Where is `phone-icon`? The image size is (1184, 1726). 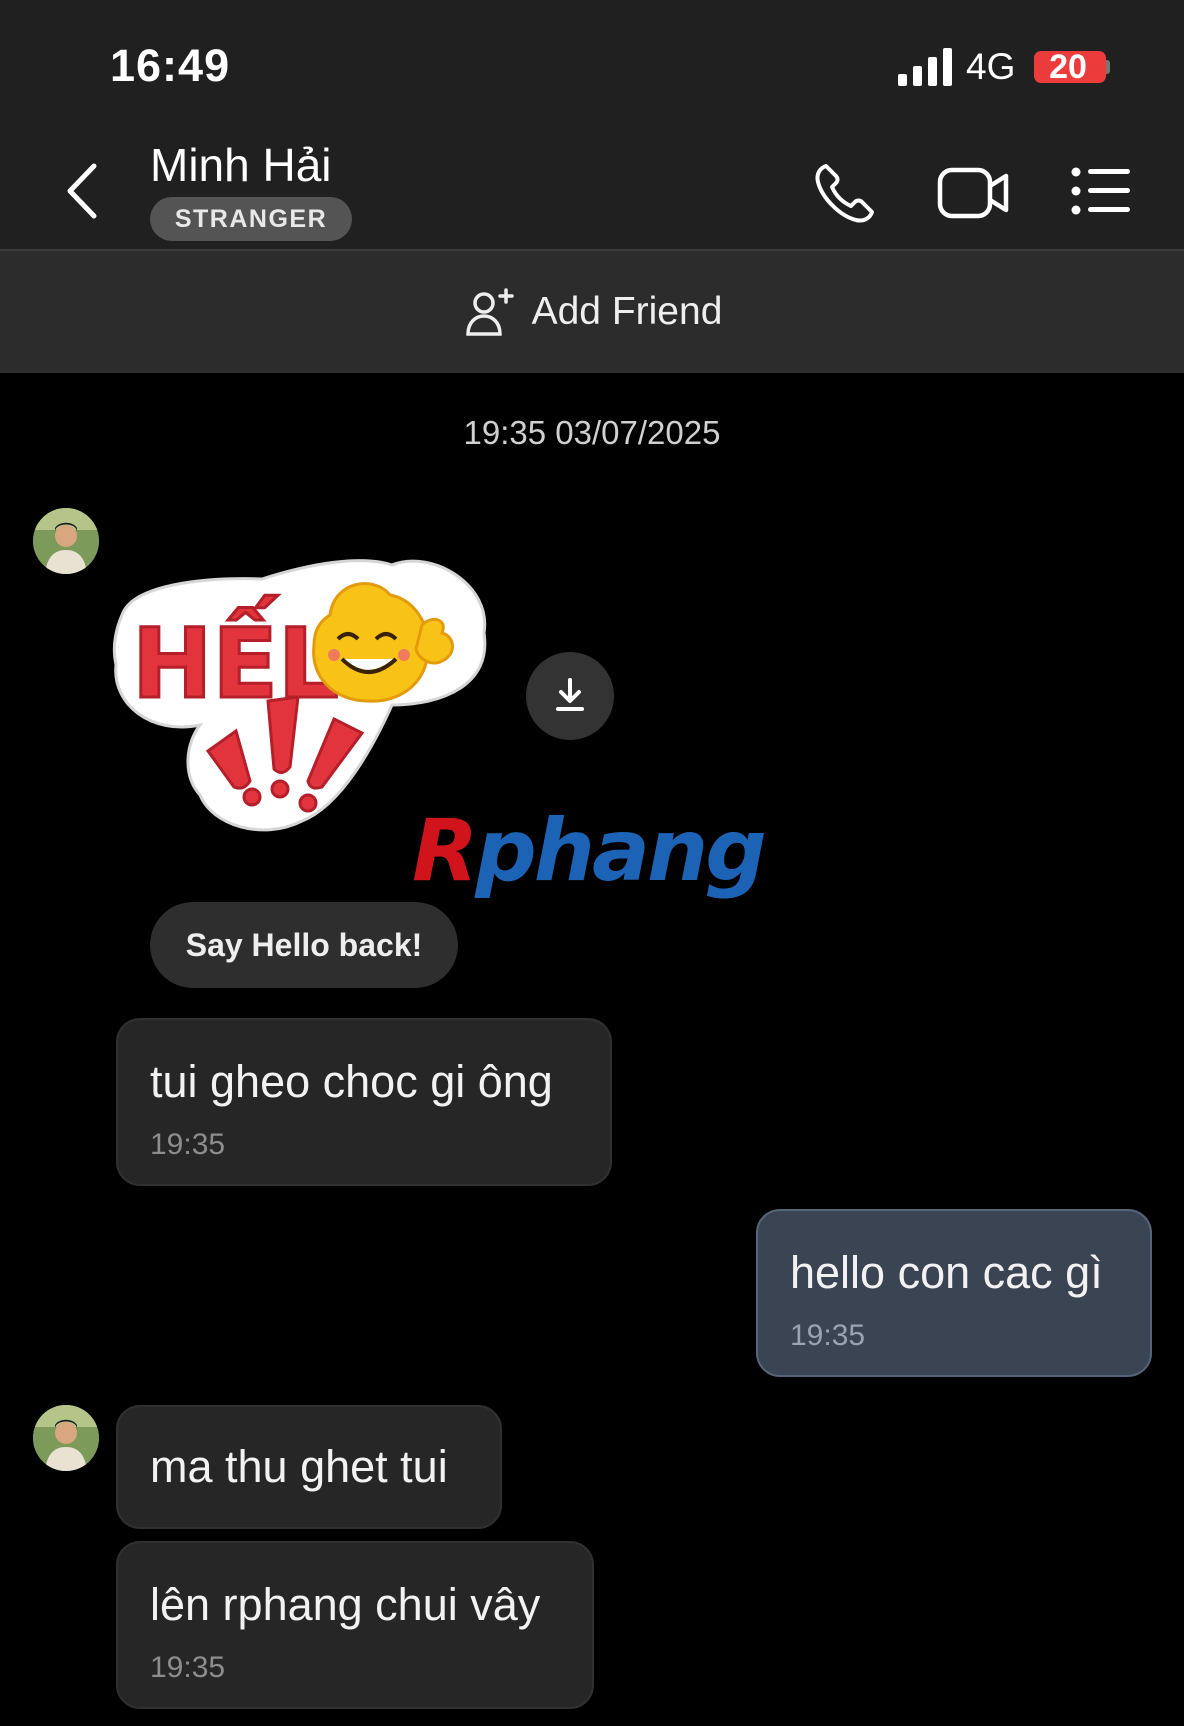
phone-icon is located at coordinates (844, 193).